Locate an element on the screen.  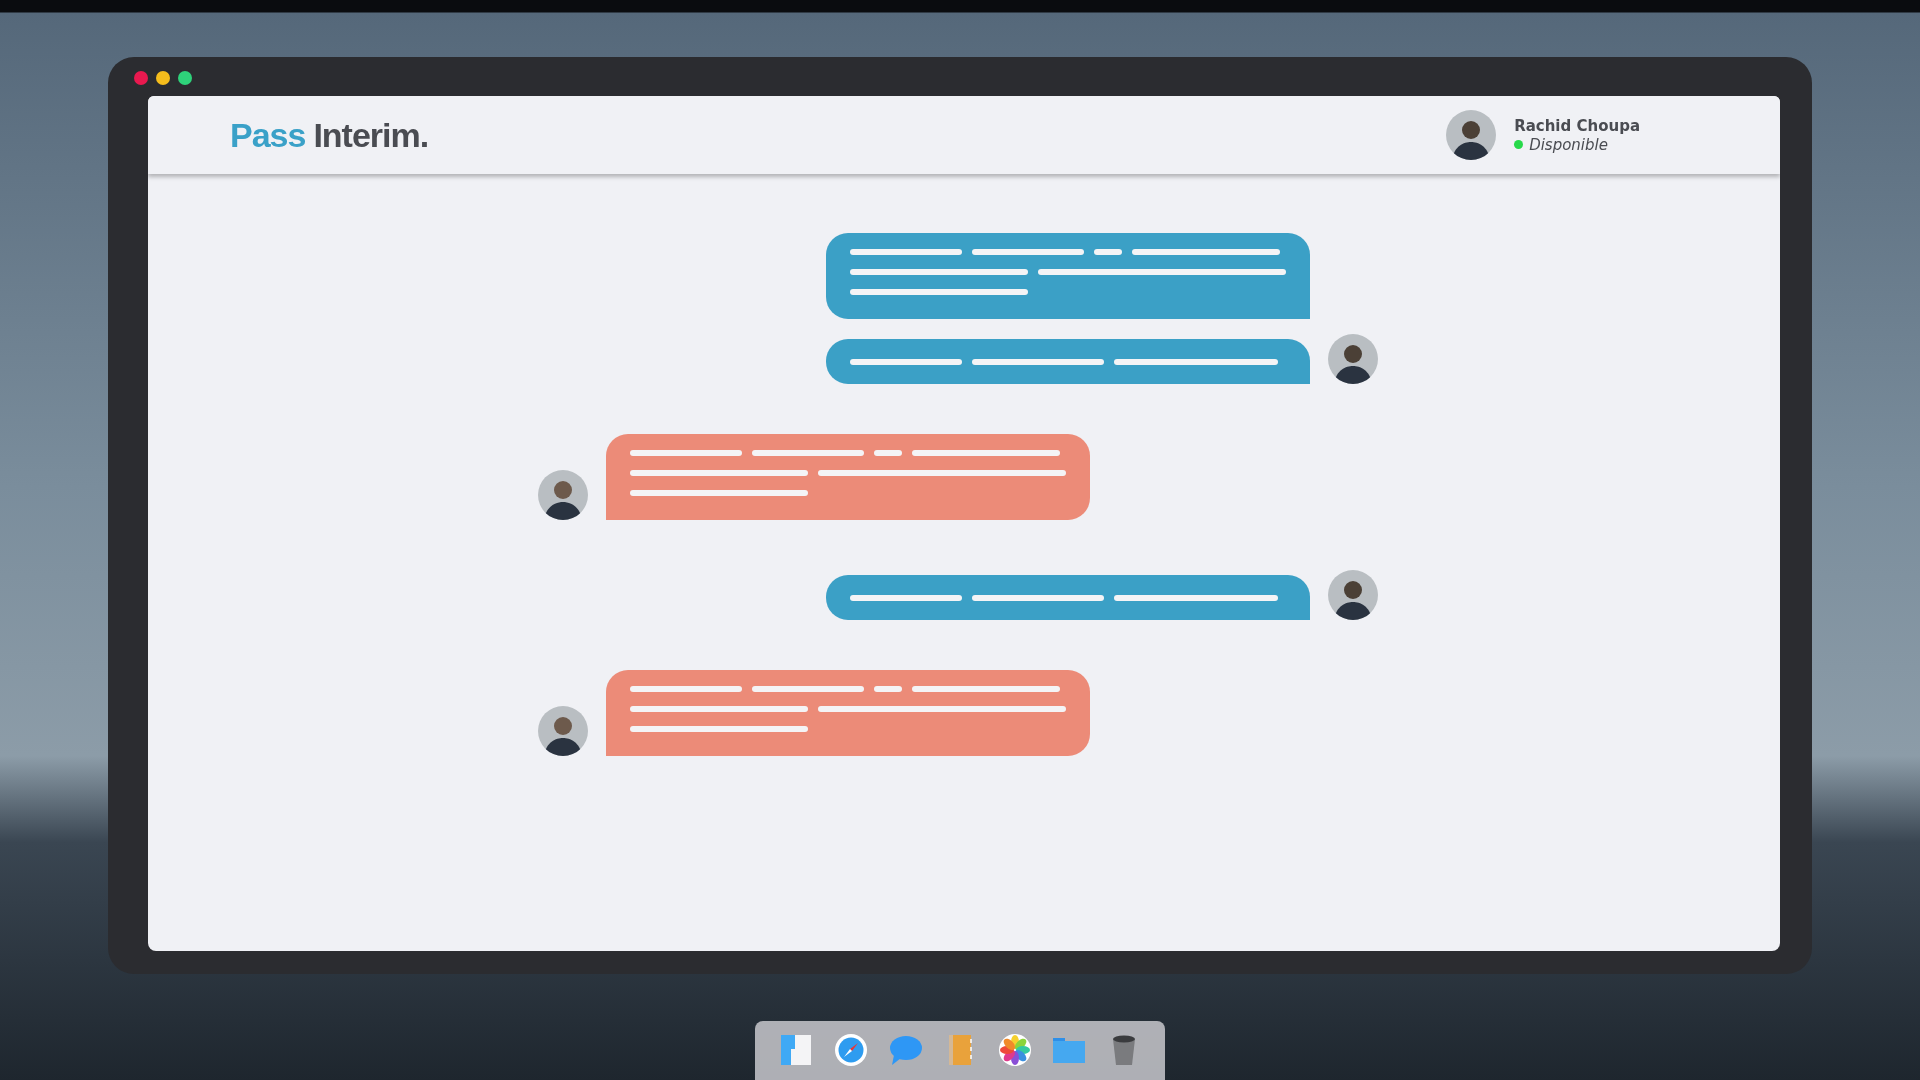
logo-text: Pass is located at coordinates (268, 135).